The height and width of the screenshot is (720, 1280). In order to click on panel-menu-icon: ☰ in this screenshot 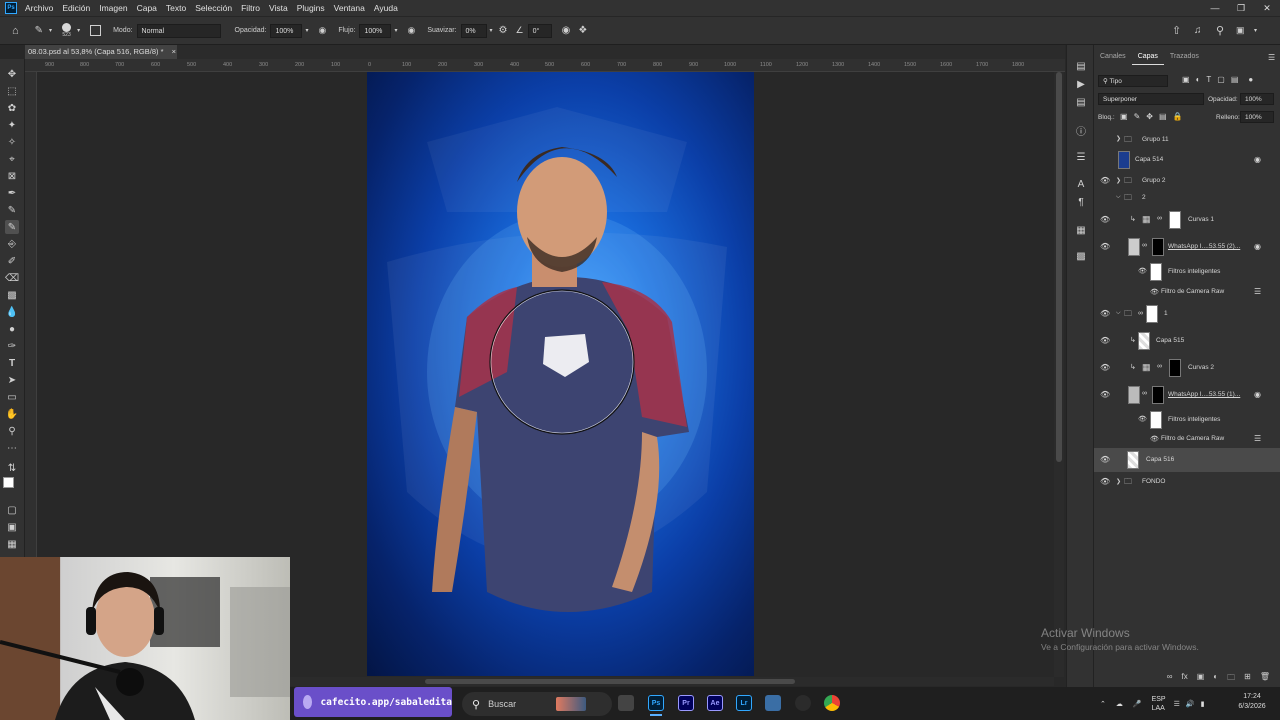, I will do `click(1271, 57)`.